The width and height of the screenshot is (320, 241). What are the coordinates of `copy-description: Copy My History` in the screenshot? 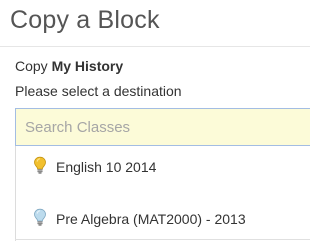 It's located at (69, 66).